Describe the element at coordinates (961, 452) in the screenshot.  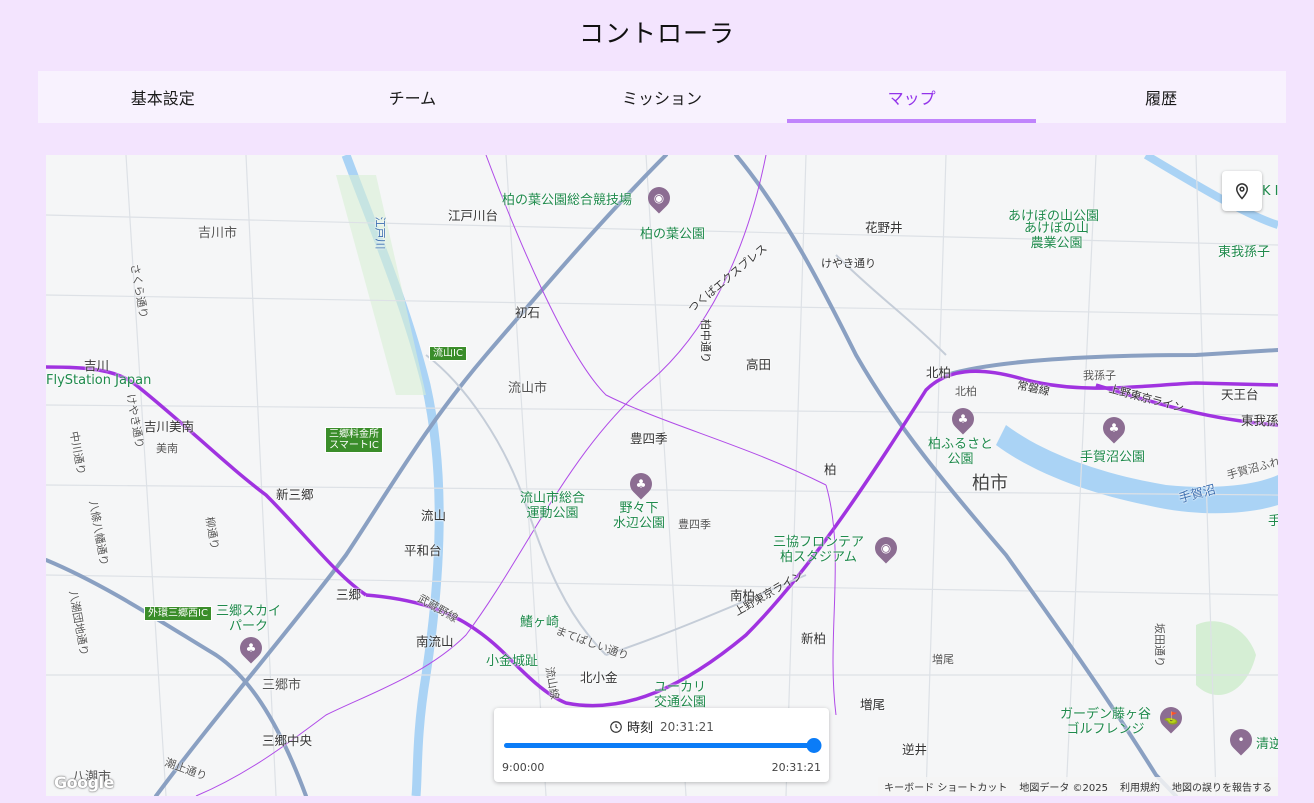
I see `map-label-kashiwa-furusato: 柏ふるさと 公園` at that location.